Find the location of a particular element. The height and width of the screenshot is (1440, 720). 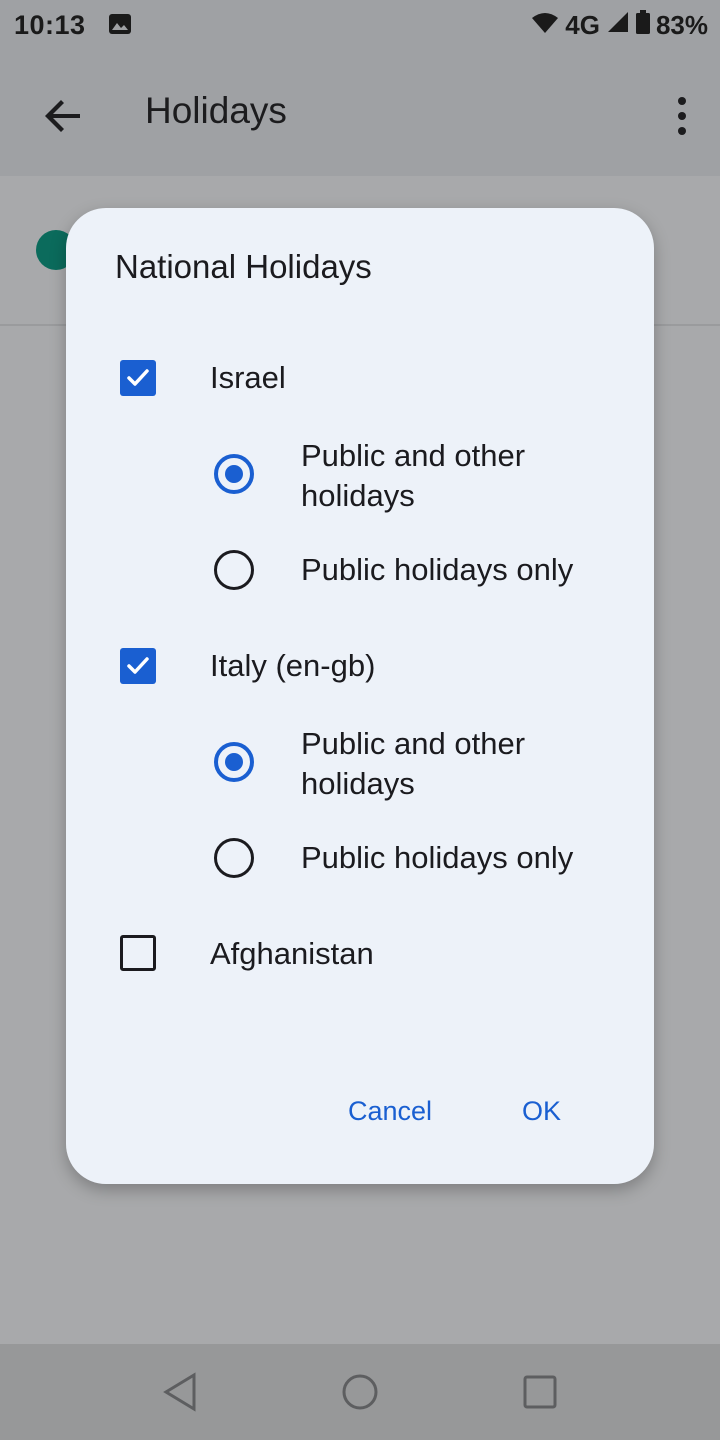

more-vert-icon is located at coordinates (682, 116).